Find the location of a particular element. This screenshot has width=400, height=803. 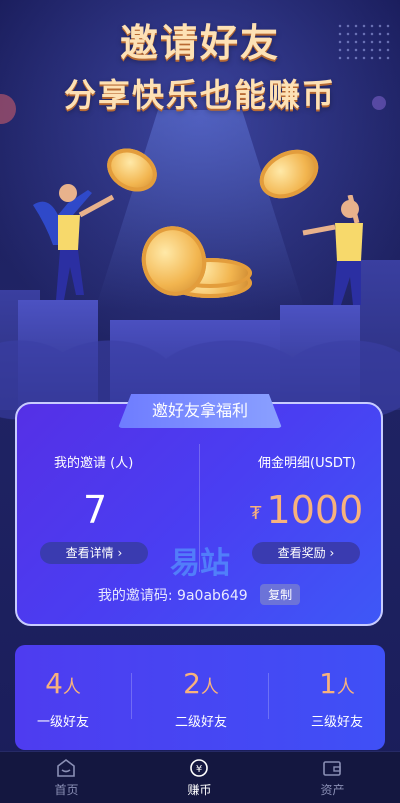

level-name: 一级好友 is located at coordinates (62, 722).